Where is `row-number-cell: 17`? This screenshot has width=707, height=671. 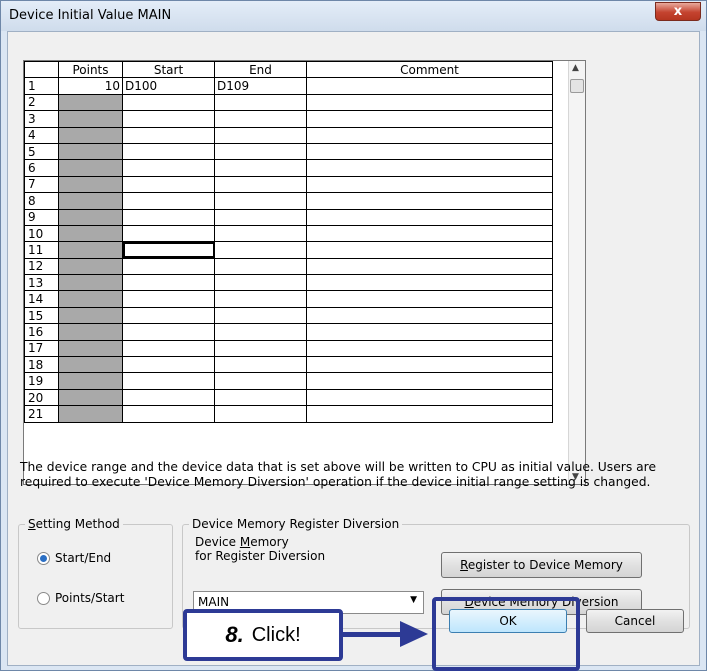
row-number-cell: 17 is located at coordinates (41, 348).